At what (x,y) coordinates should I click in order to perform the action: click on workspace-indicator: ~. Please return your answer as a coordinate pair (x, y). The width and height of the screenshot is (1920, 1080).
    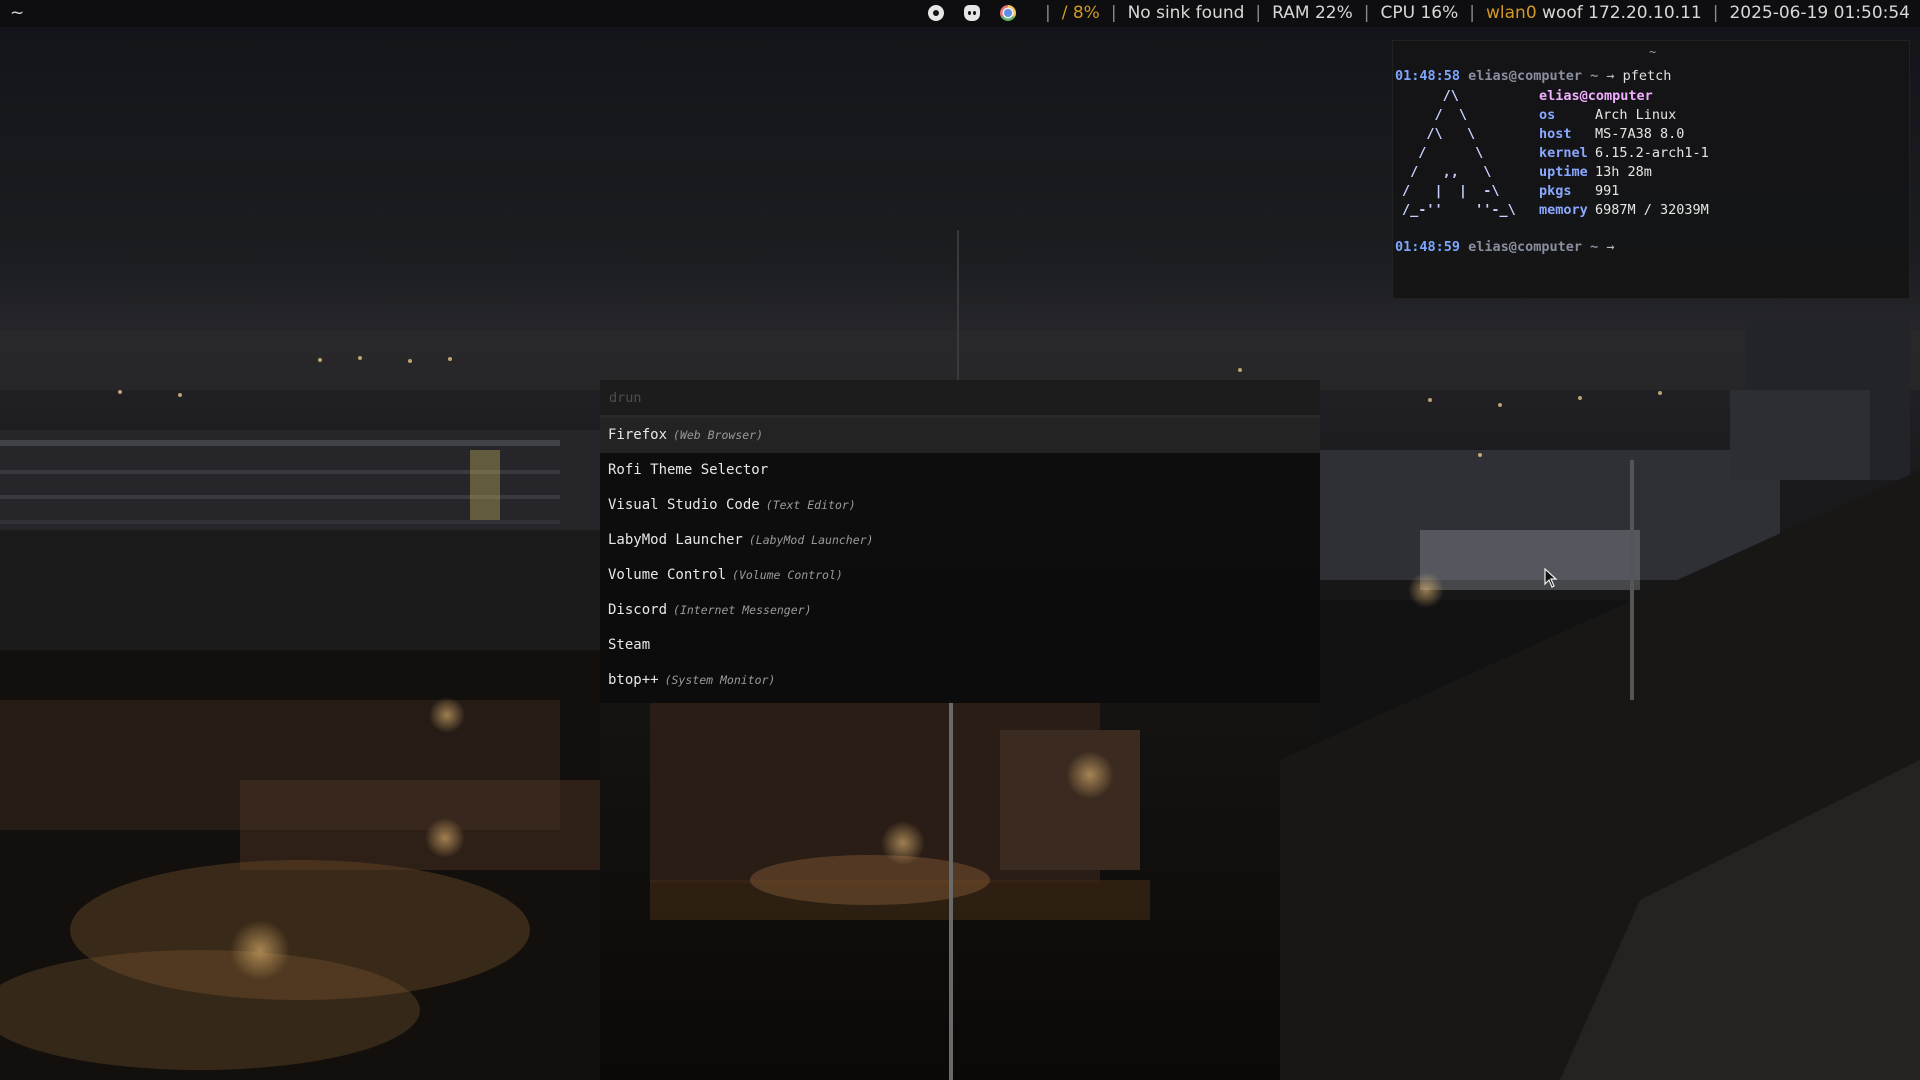
    Looking at the image, I should click on (17, 13).